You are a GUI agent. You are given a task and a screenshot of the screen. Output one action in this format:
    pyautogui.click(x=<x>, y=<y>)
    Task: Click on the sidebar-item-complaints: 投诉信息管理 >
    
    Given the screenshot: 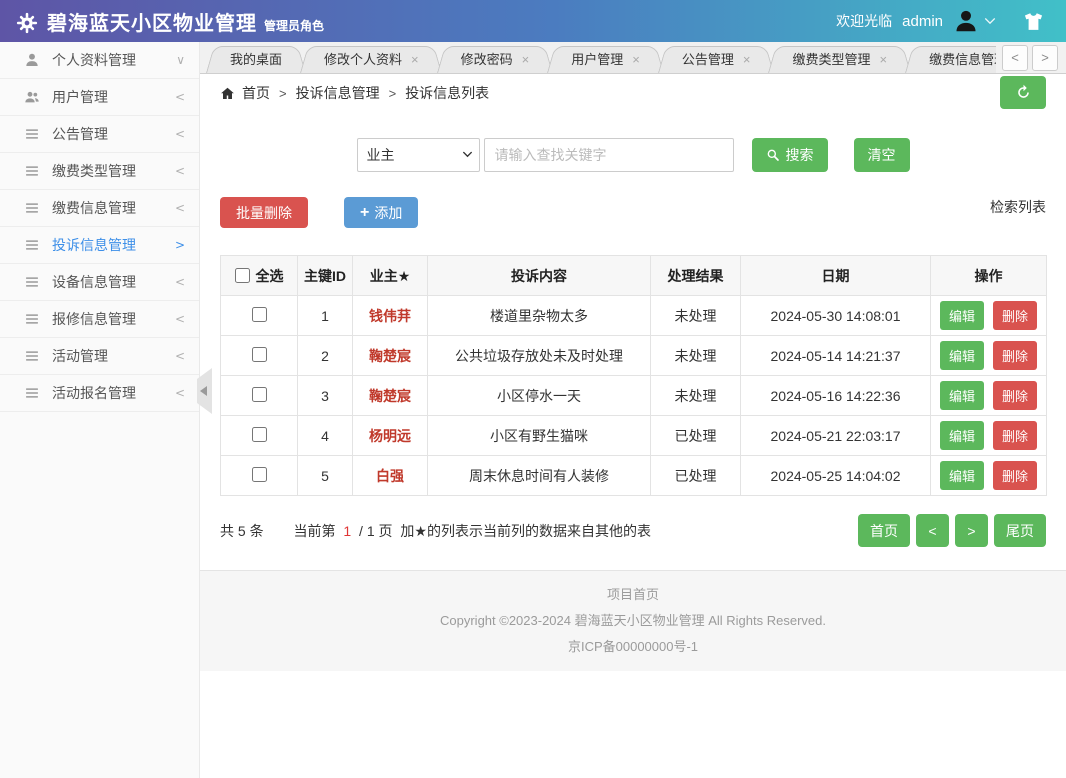 What is the action you would take?
    pyautogui.click(x=99, y=245)
    